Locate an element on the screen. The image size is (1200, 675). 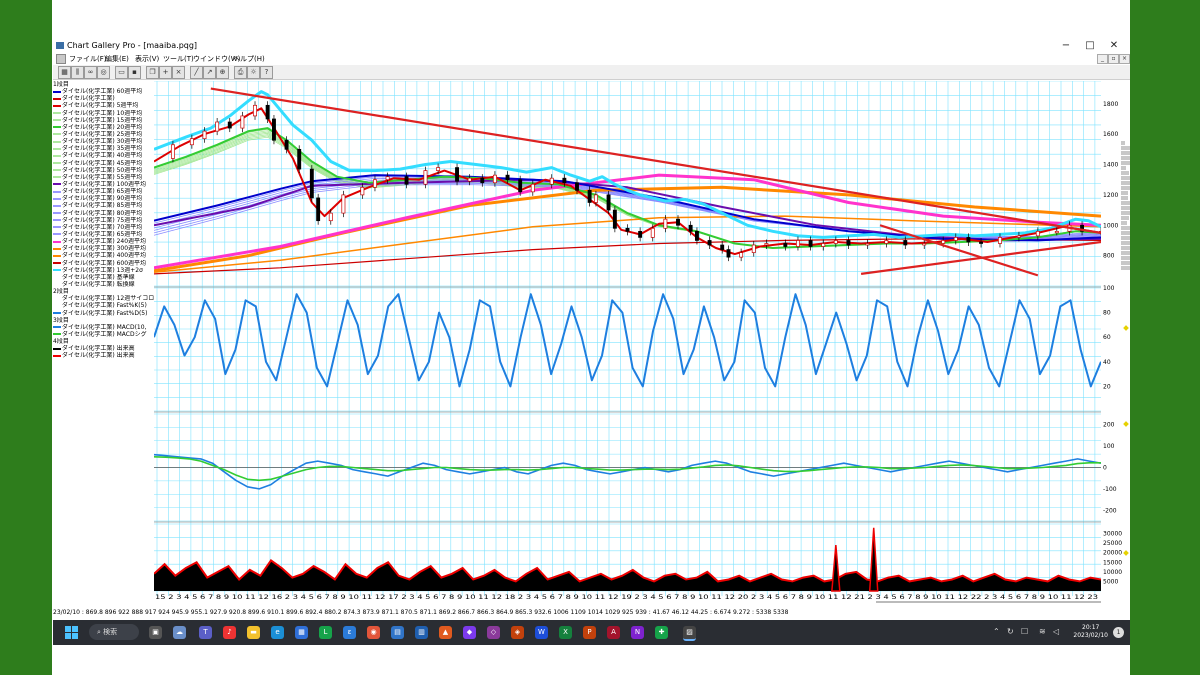
legend-item: ダイセル(化学工業) 400週平均 is located at coordinates (103, 255).